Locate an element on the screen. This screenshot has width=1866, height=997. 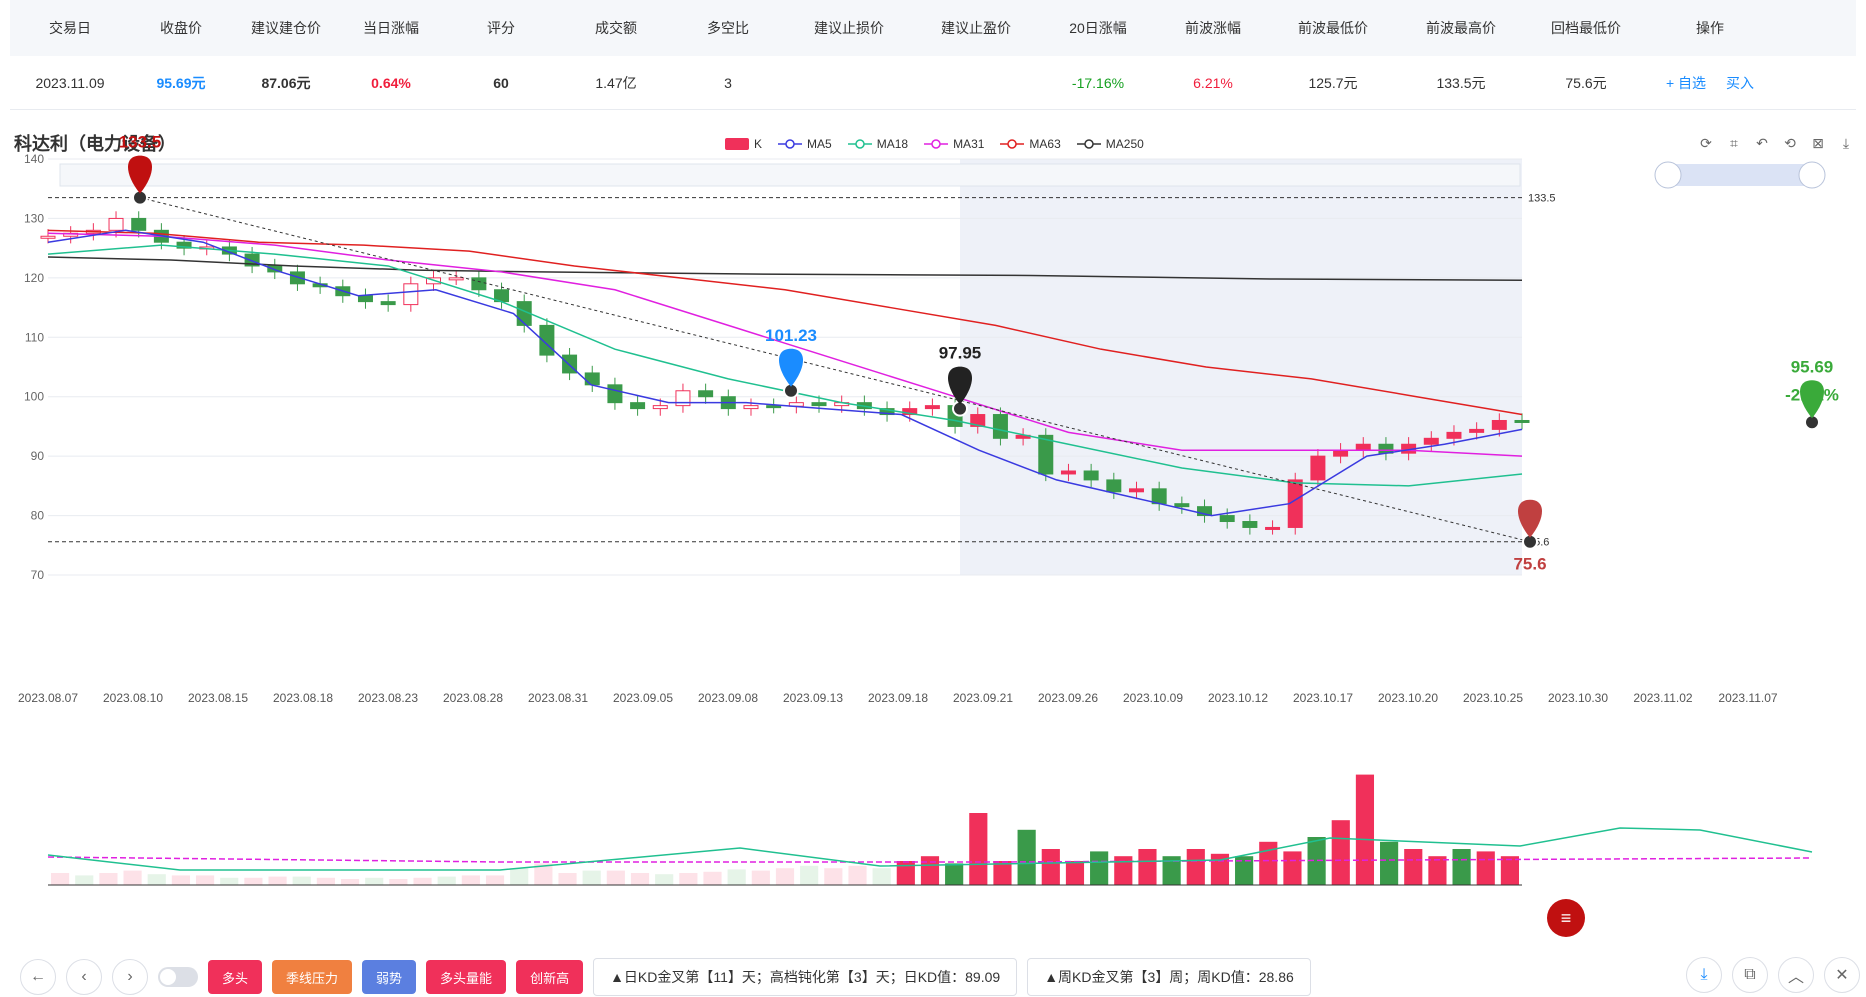
menu-icon: ≡ is located at coordinates (1566, 918).